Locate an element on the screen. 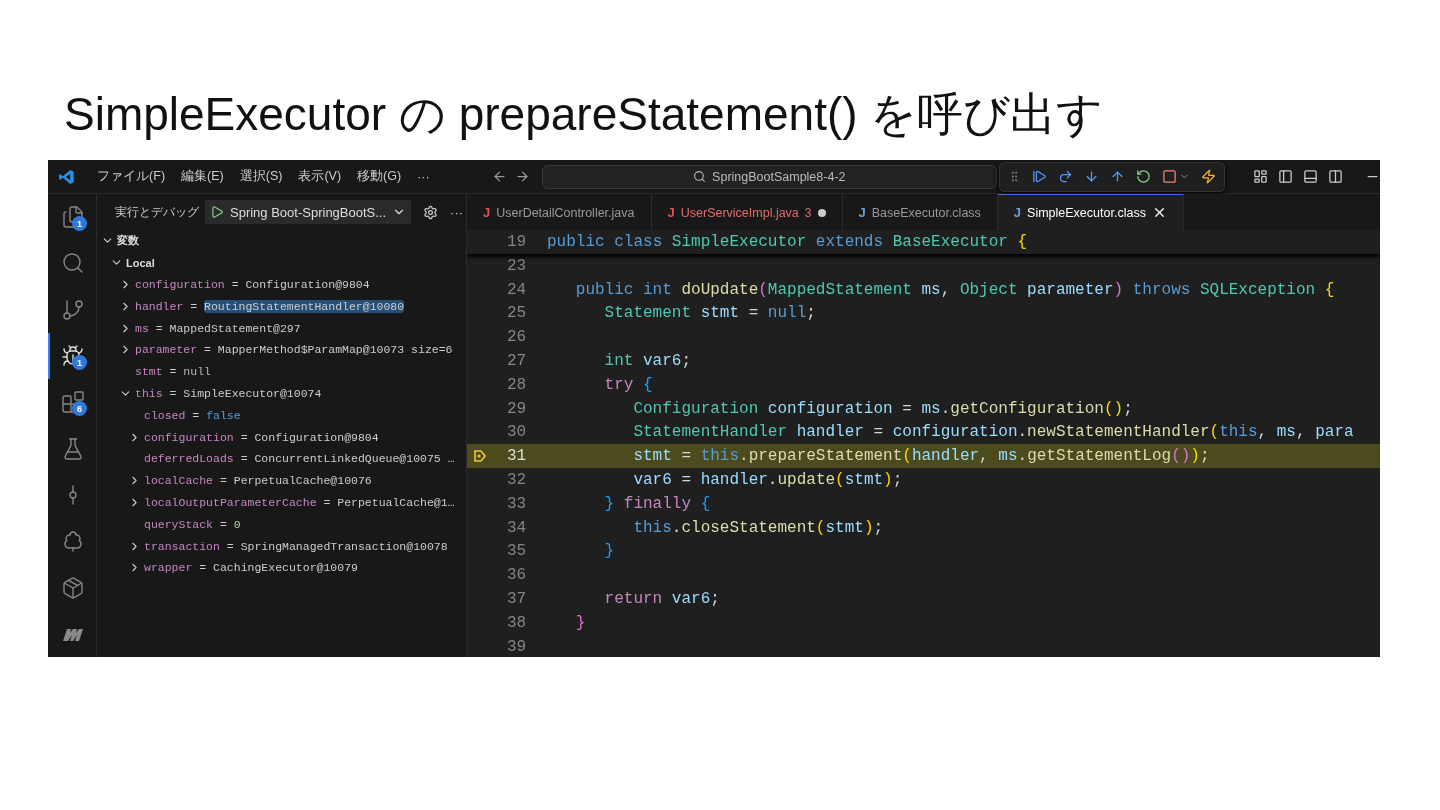 The image size is (1440, 810). restart-icon is located at coordinates (1143, 176).